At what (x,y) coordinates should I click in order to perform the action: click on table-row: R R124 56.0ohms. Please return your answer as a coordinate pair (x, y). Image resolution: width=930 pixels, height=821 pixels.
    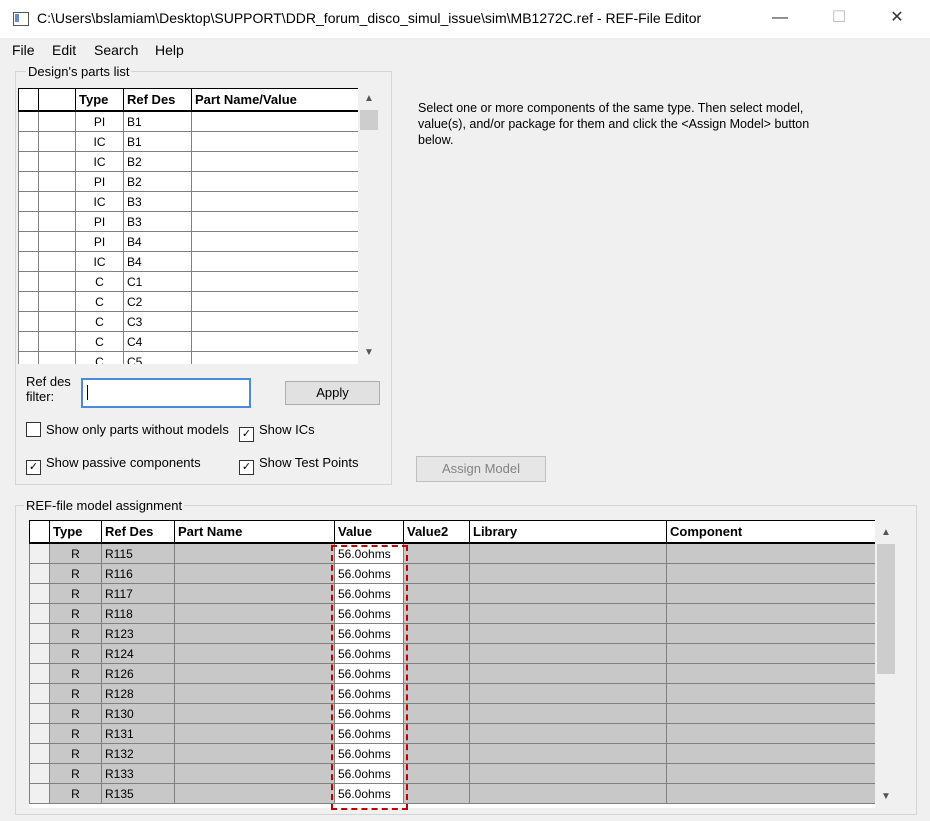
    Looking at the image, I should click on (452, 653).